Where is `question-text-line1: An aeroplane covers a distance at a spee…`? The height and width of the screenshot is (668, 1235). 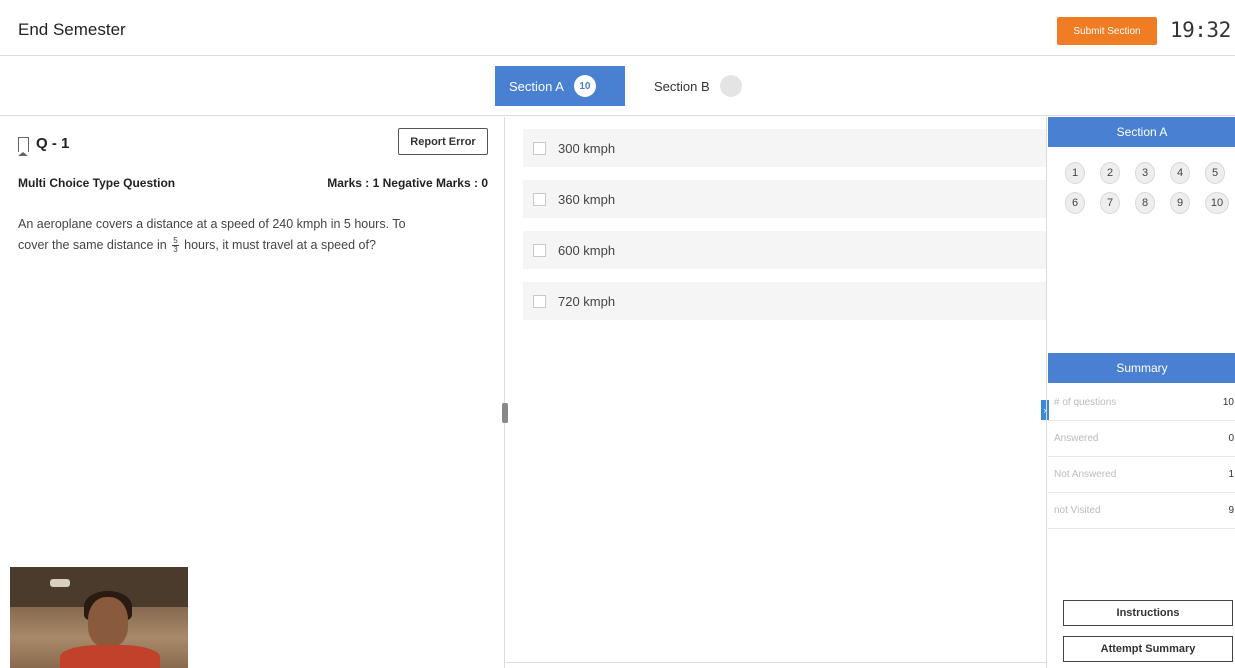
question-text-line1: An aeroplane covers a distance at a spee… is located at coordinates (212, 224).